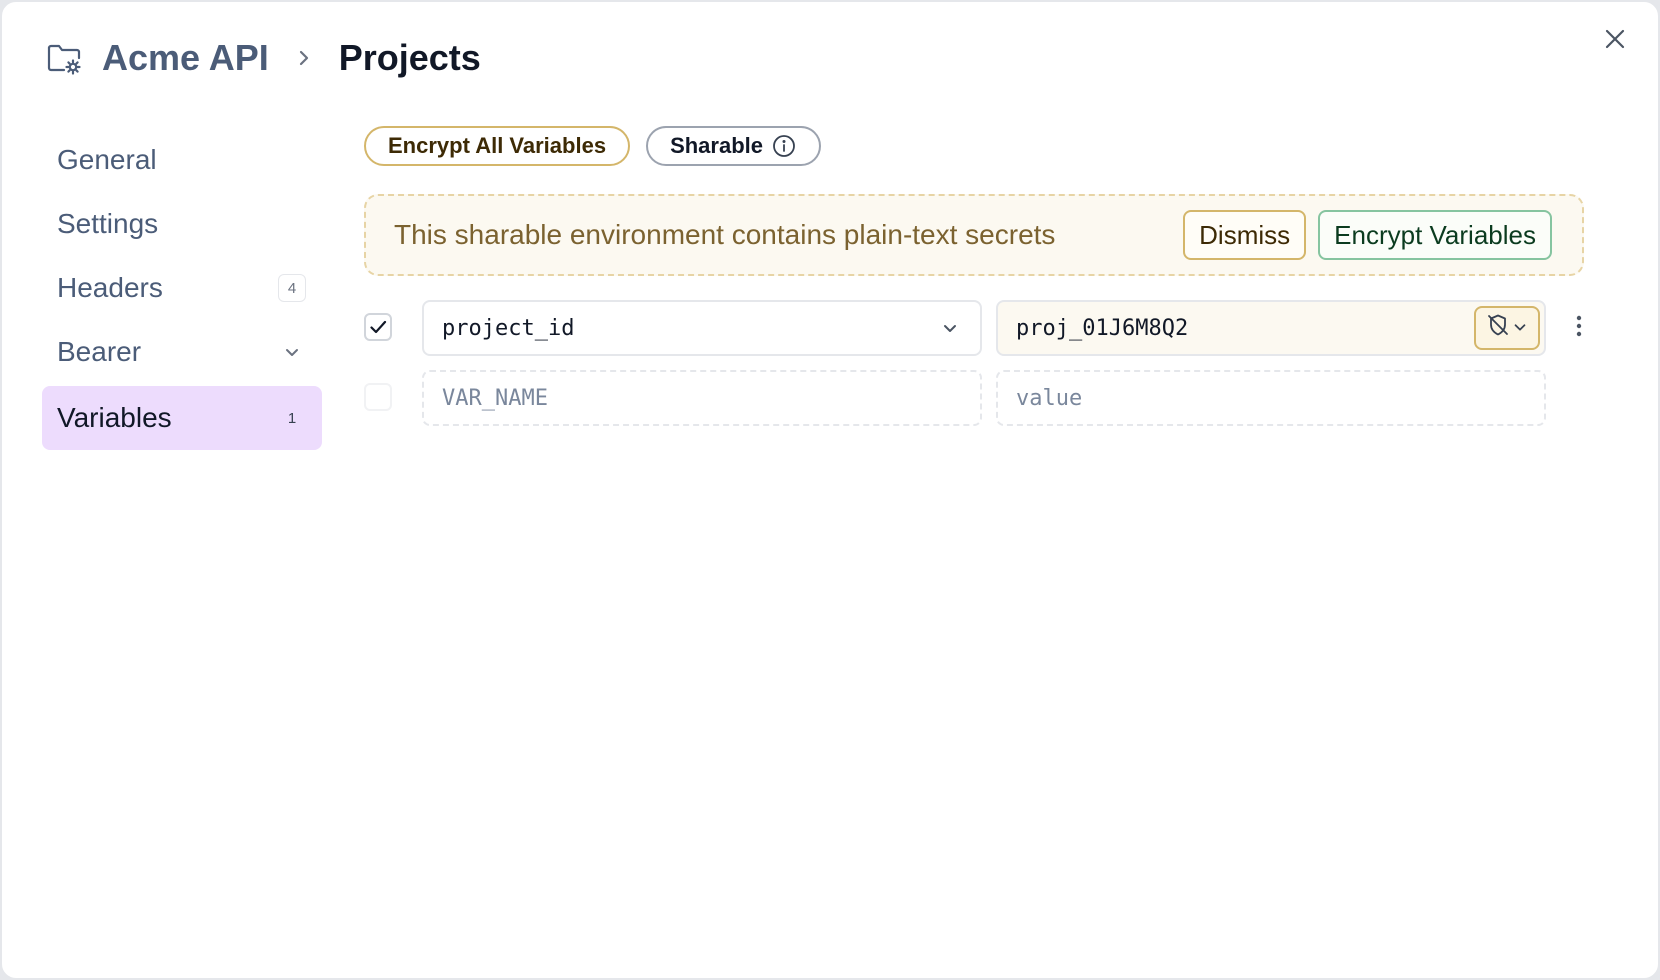 This screenshot has height=980, width=1660. What do you see at coordinates (99, 351) in the screenshot?
I see `sidebar-item-label: Bearer` at bounding box center [99, 351].